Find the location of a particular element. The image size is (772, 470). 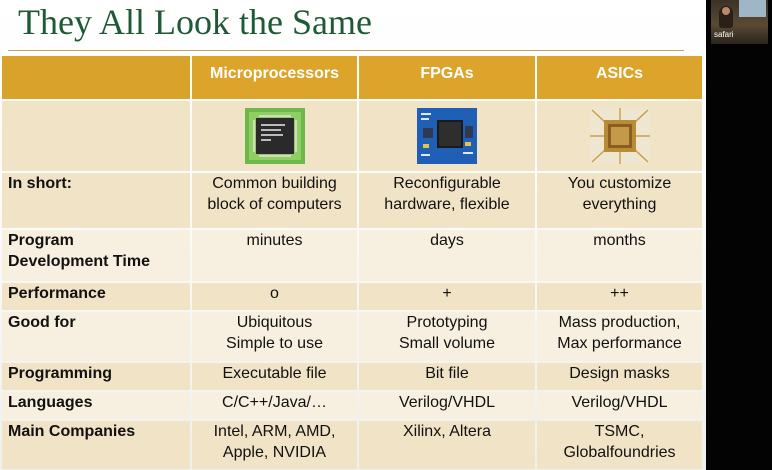

webcam-label: safari is located at coordinates (724, 34).